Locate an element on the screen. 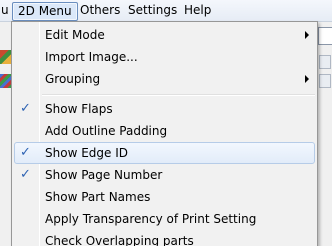 Image resolution: width=332 pixels, height=246 pixels. menu-item-show-part-names: Show Part Names is located at coordinates (164, 197).